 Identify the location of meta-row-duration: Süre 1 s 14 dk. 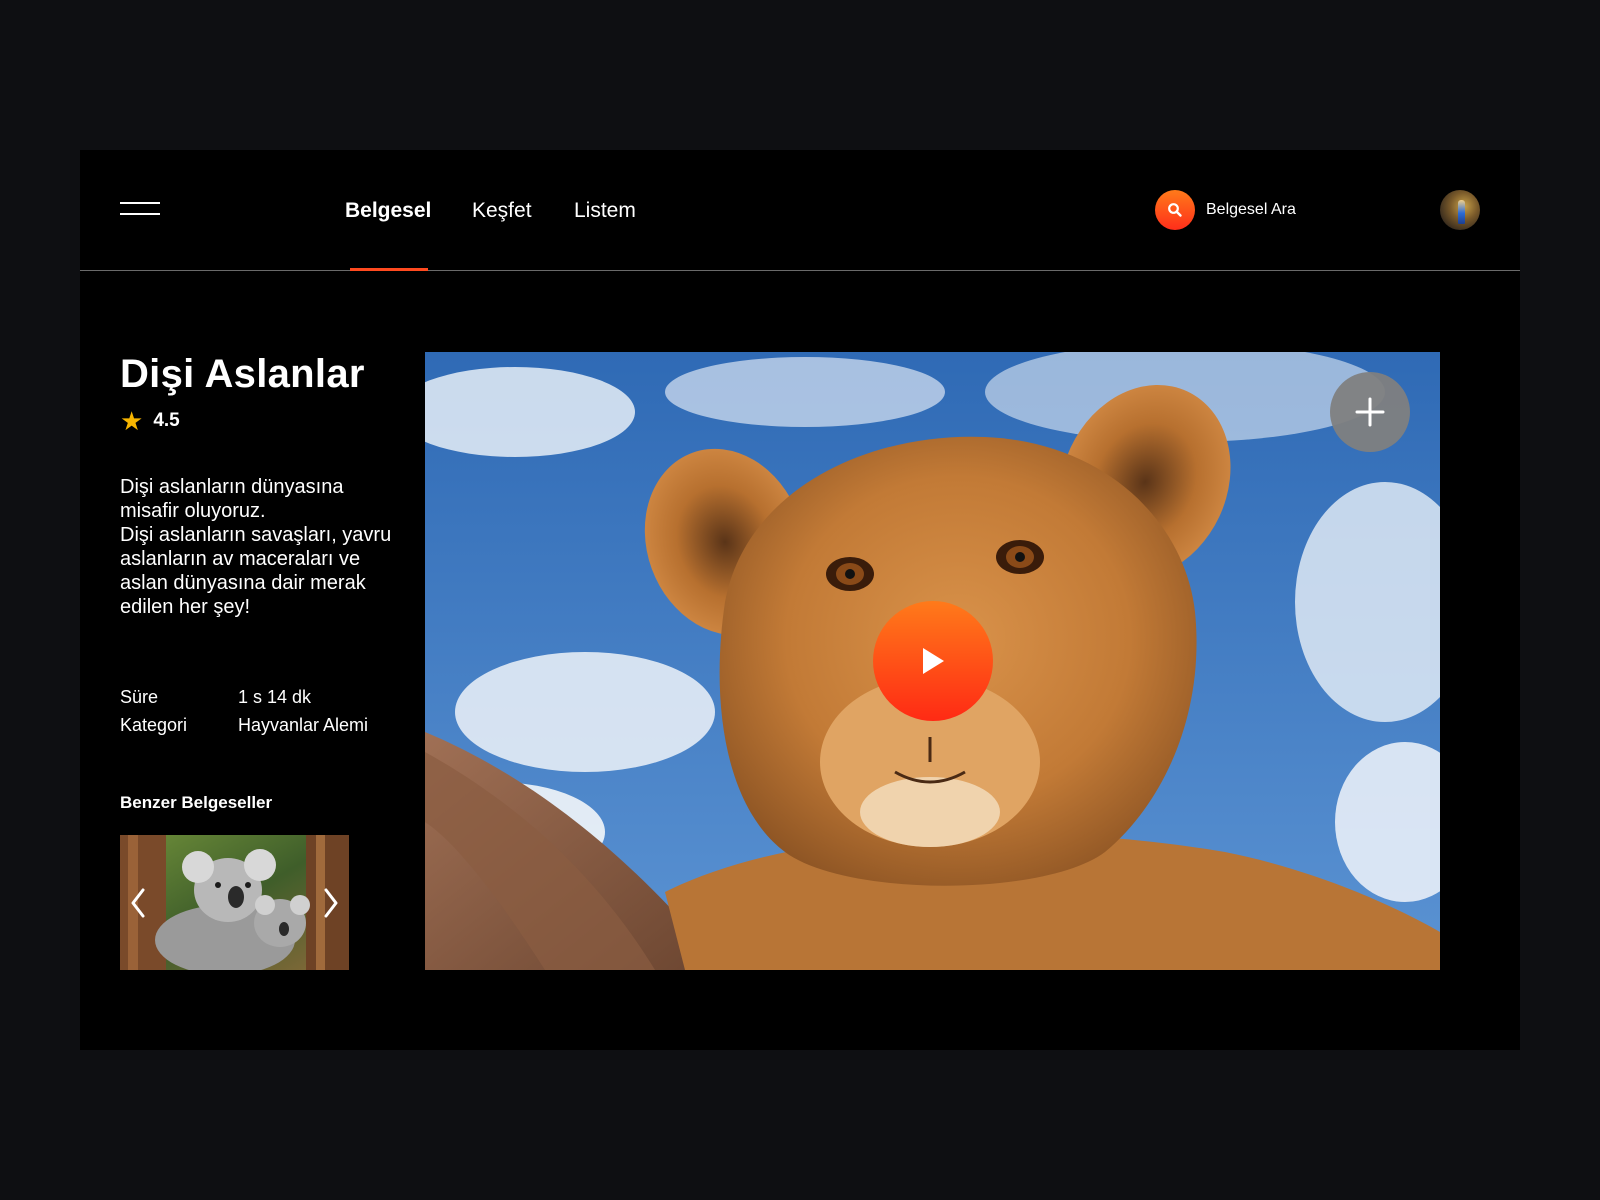
(244, 697).